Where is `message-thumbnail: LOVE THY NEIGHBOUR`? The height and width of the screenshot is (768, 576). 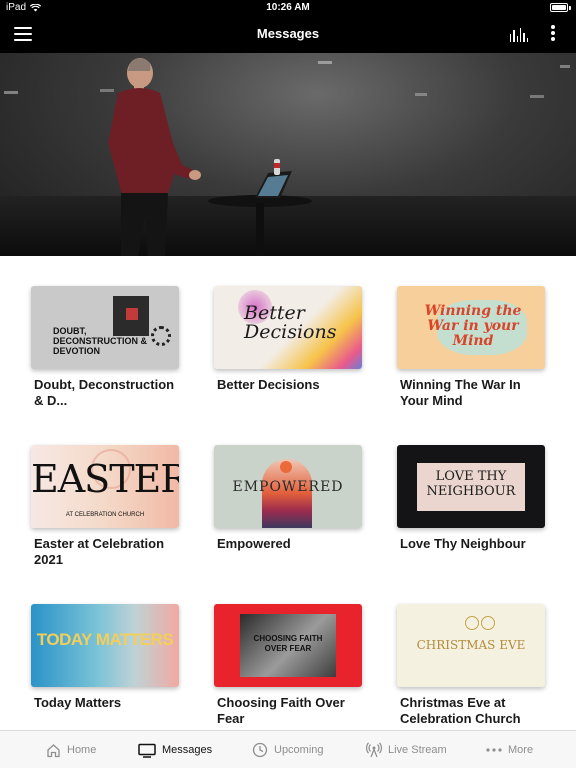 message-thumbnail: LOVE THY NEIGHBOUR is located at coordinates (471, 486).